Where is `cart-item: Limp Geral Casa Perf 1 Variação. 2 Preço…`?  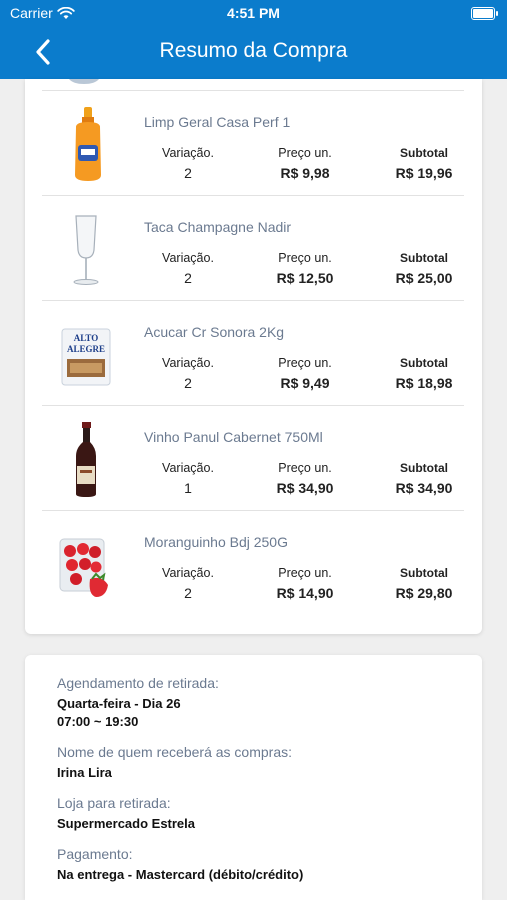 cart-item: Limp Geral Casa Perf 1 Variação. 2 Preço… is located at coordinates (253, 142).